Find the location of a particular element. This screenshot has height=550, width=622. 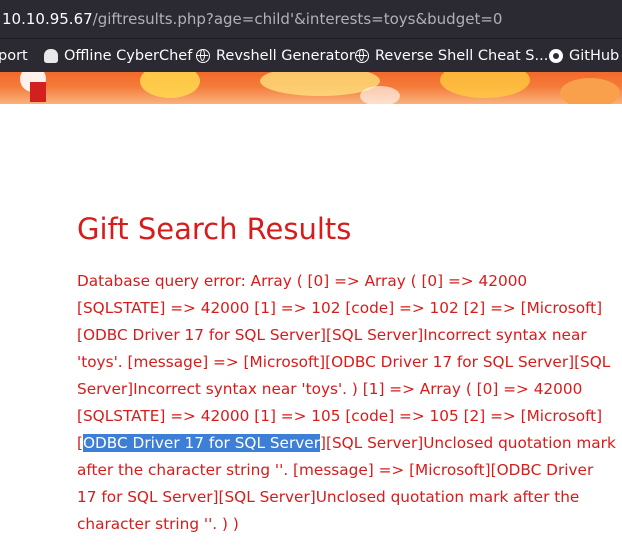

bookmark-offline-cyberchef: Offline CyberChef is located at coordinates (118, 55).